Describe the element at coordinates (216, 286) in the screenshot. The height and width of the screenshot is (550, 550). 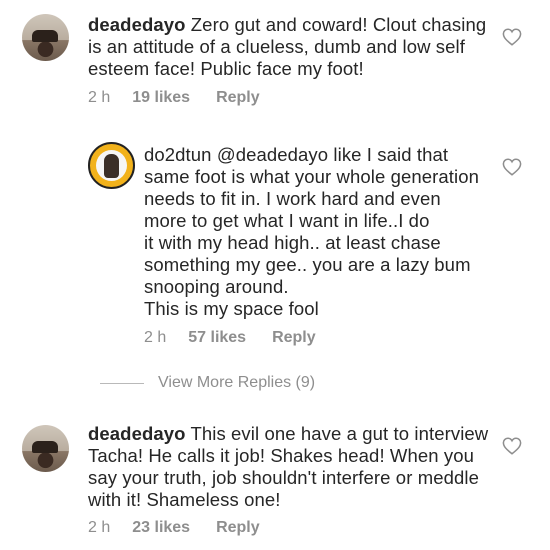
I see `comment-line: snooping around.` at that location.